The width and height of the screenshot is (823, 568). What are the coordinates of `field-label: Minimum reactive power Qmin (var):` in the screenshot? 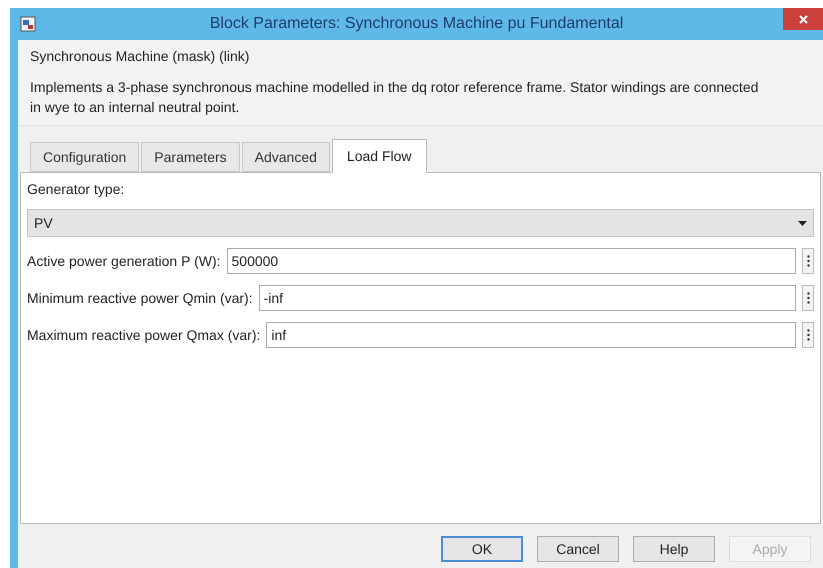 It's located at (140, 298).